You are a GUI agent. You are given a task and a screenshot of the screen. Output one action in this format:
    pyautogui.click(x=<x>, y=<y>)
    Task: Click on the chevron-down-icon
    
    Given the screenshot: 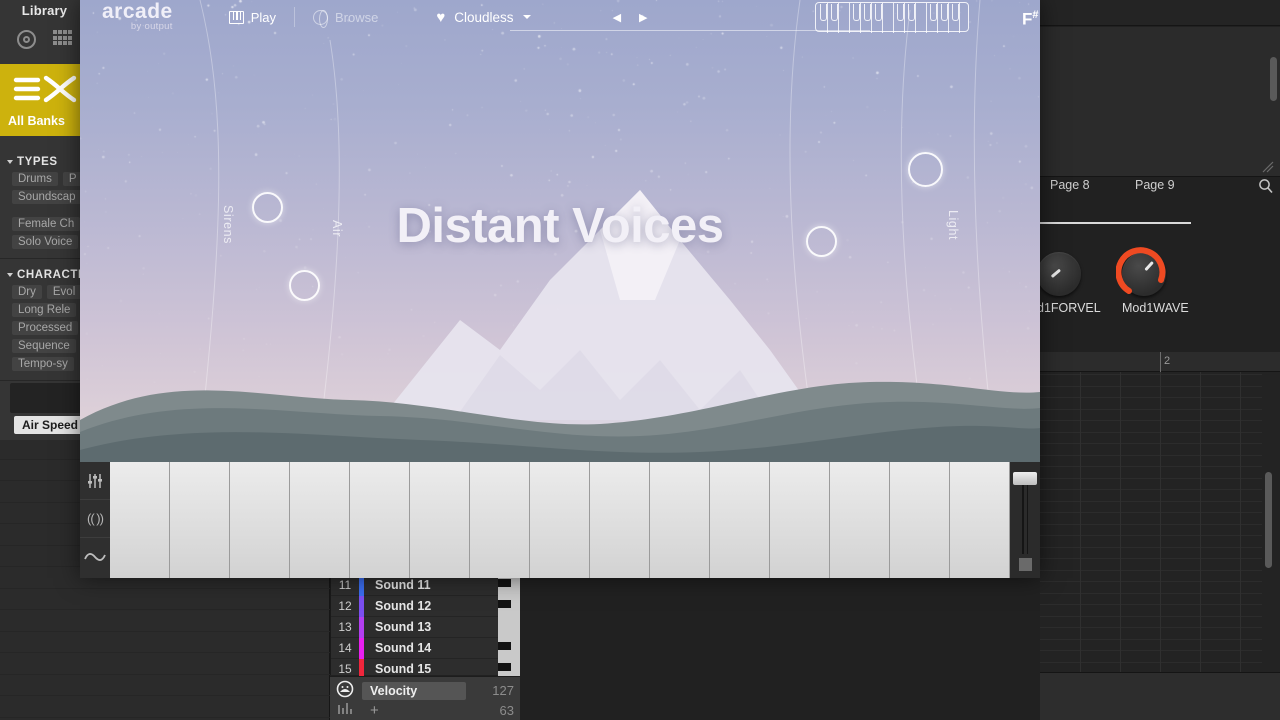 What is the action you would take?
    pyautogui.click(x=526, y=17)
    